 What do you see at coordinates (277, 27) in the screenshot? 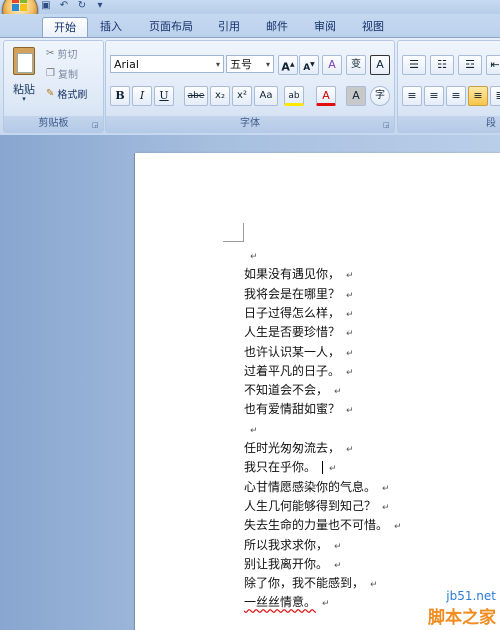
I see `tab-mailings: 邮件` at bounding box center [277, 27].